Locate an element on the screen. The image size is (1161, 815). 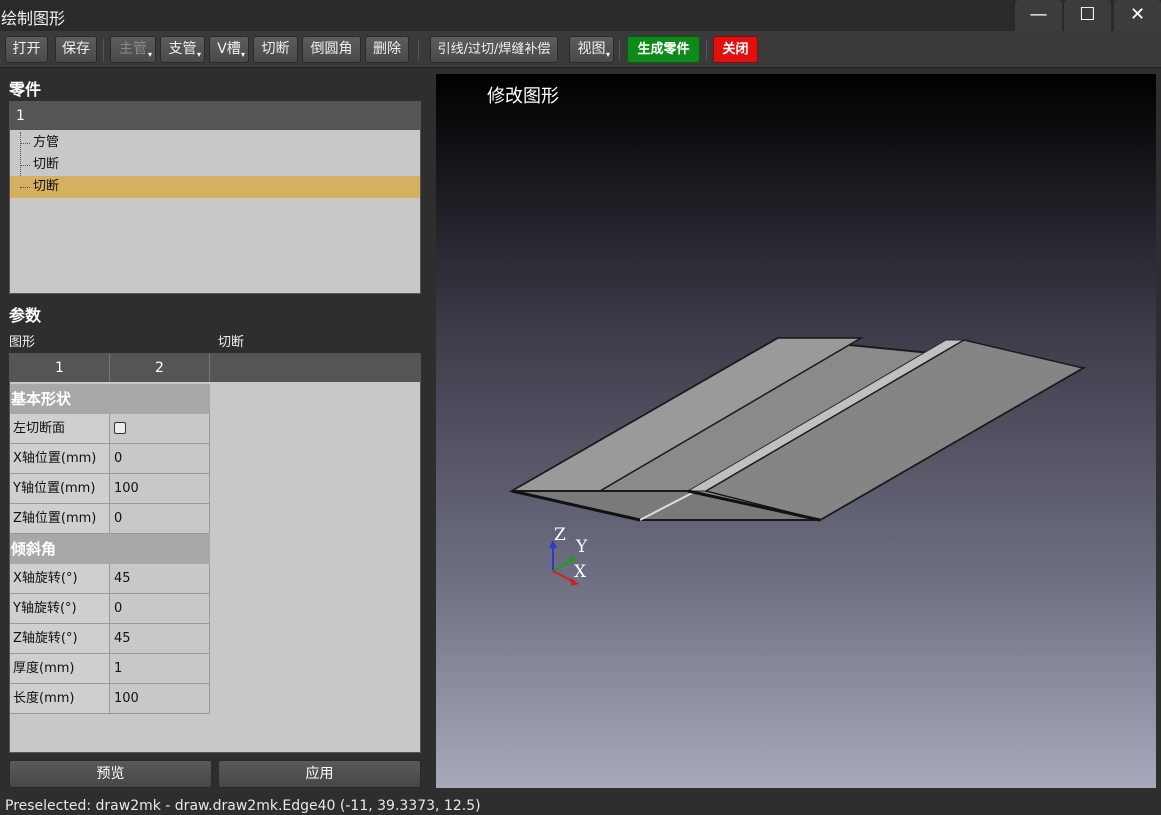
params-tabs: 1 2 is located at coordinates (215, 368).